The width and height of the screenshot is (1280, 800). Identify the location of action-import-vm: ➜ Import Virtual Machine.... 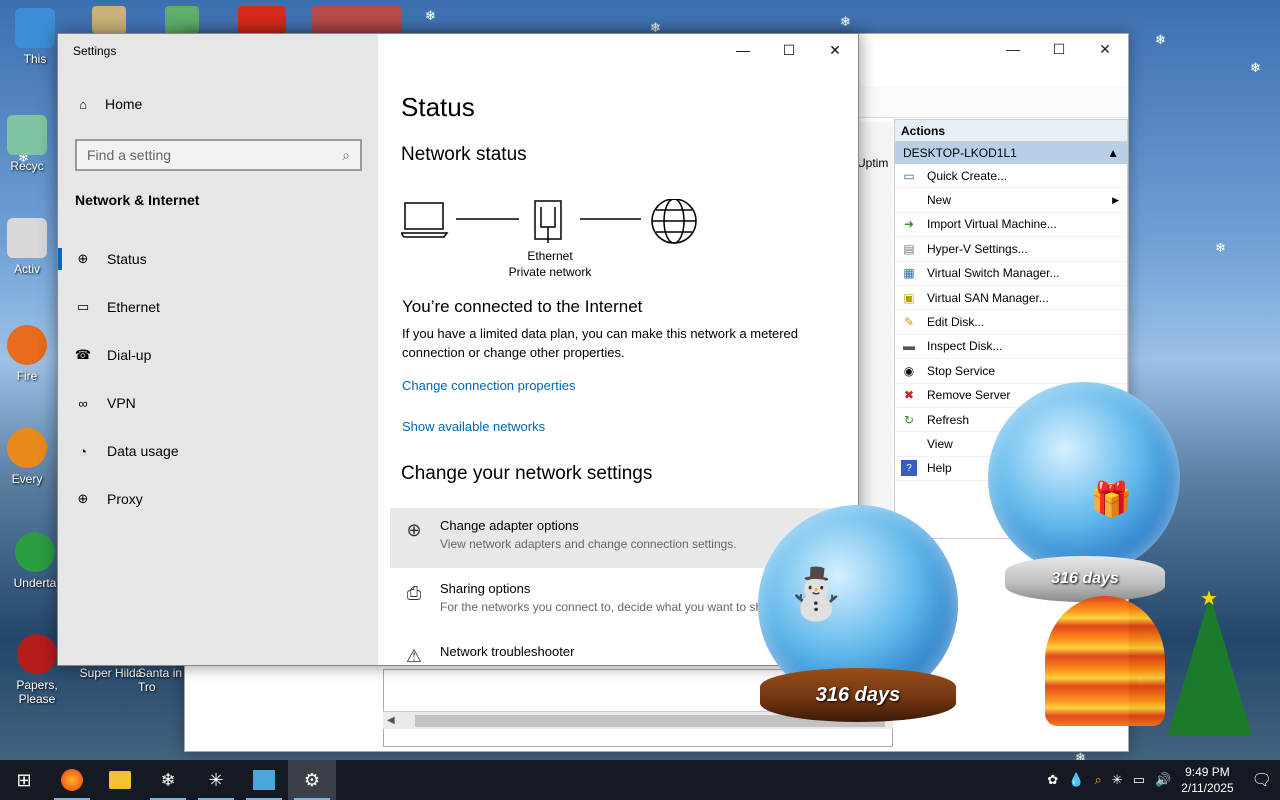
(1011, 225).